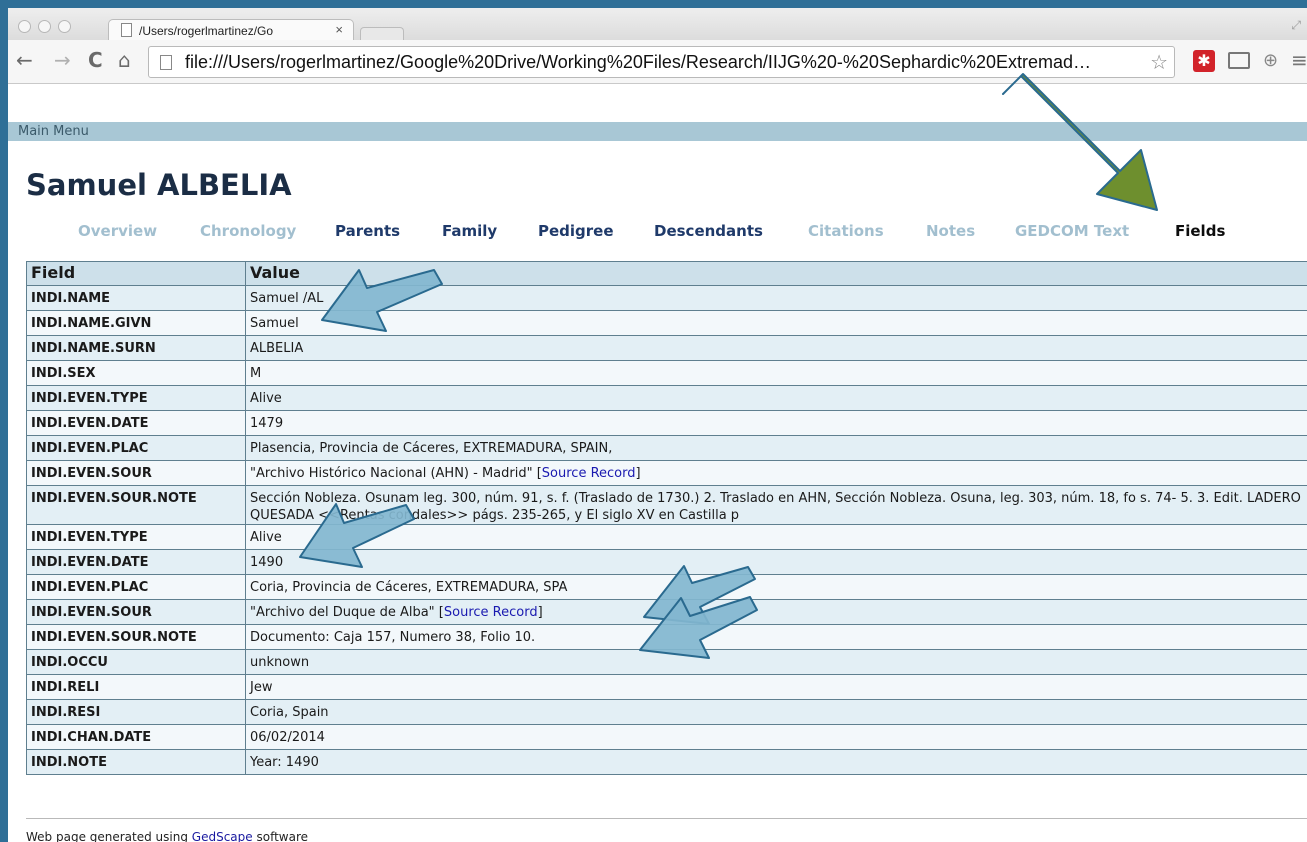 This screenshot has height=842, width=1307. What do you see at coordinates (222, 836) in the screenshot?
I see `gedscape-link: GedScape` at bounding box center [222, 836].